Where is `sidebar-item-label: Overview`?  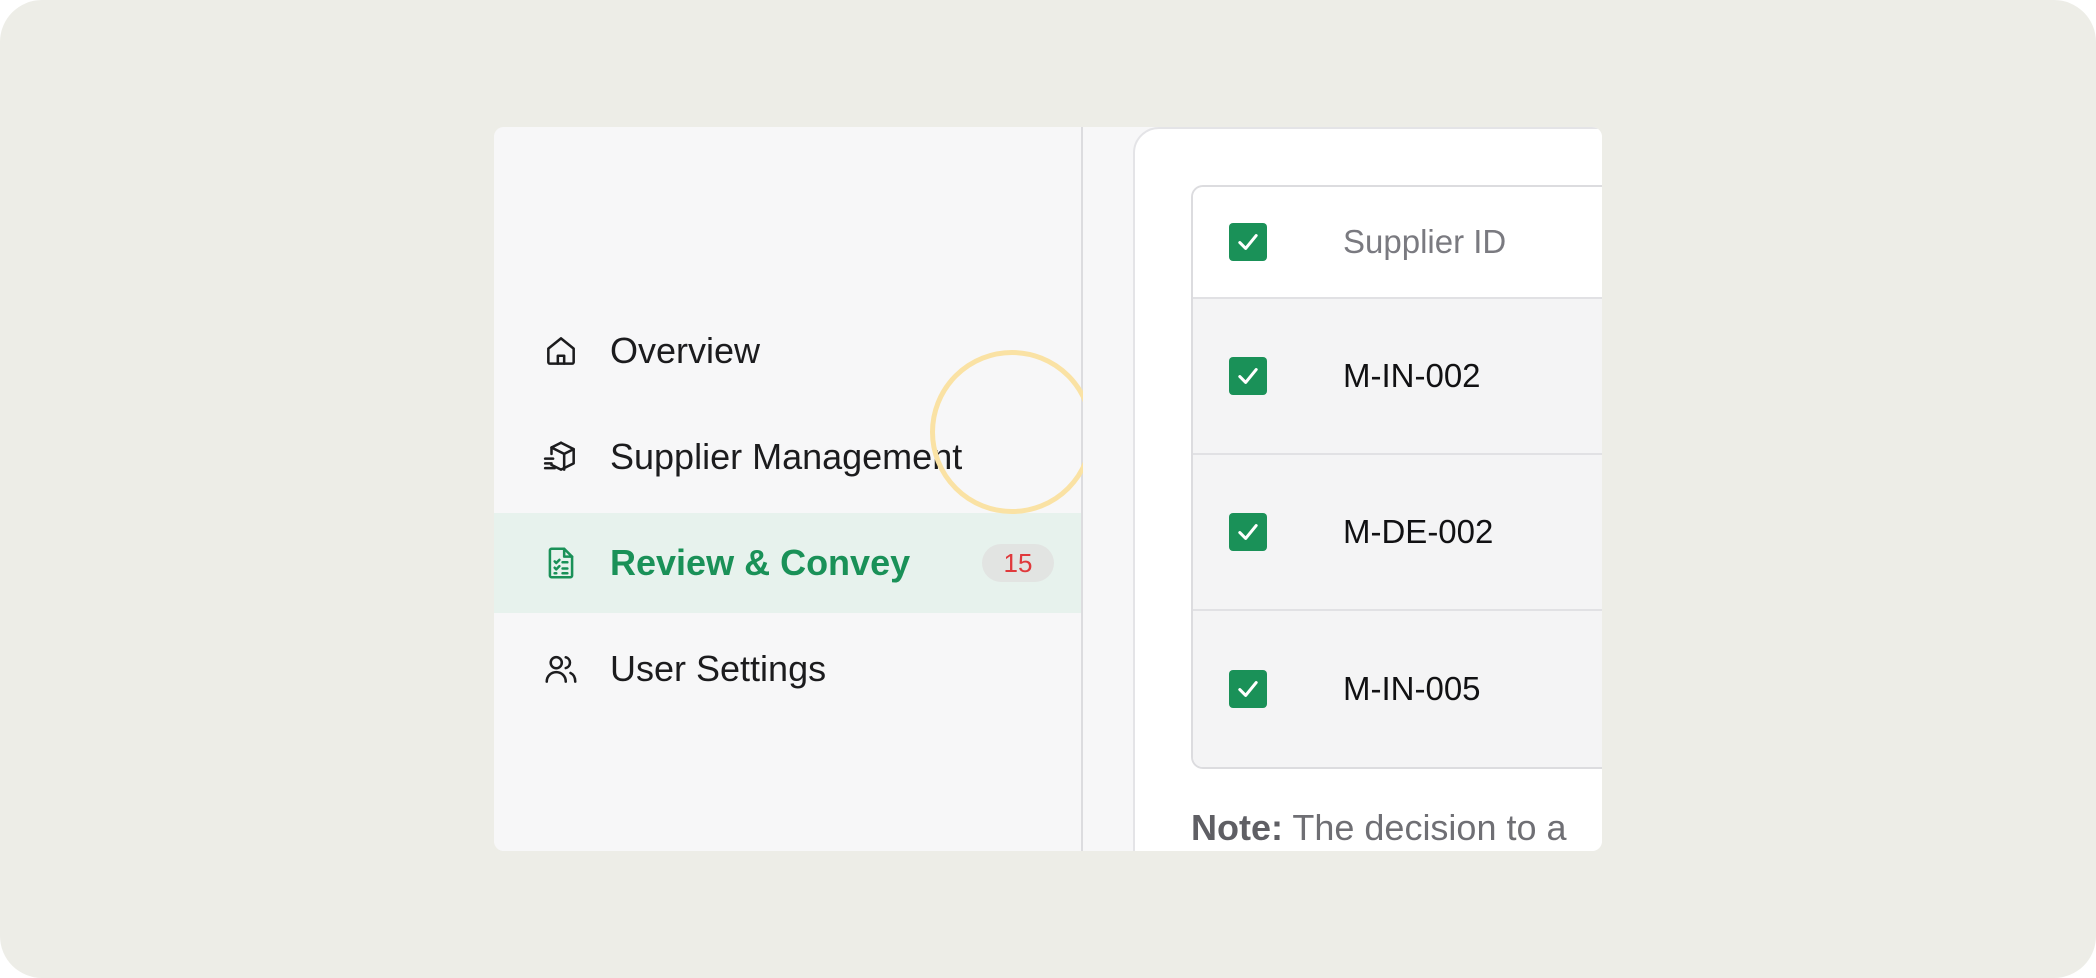
sidebar-item-label: Overview is located at coordinates (685, 350).